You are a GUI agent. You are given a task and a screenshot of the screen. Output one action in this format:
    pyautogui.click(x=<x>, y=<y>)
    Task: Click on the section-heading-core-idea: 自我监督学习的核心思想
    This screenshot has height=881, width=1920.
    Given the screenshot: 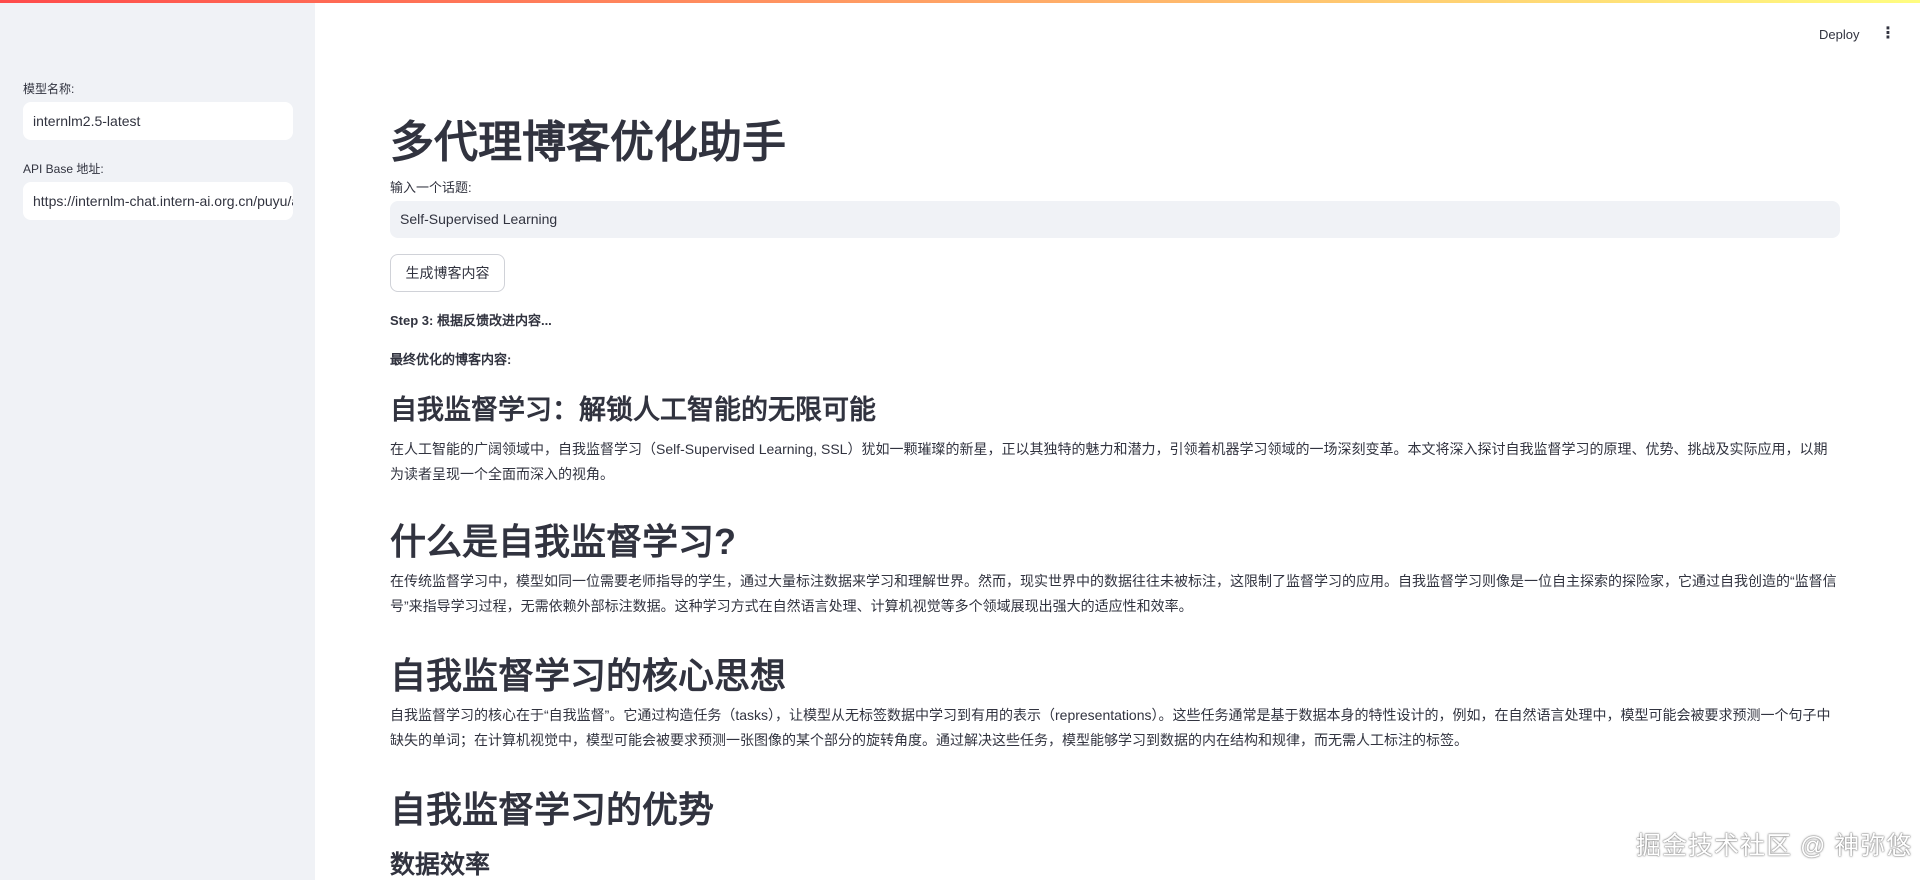 What is the action you would take?
    pyautogui.click(x=588, y=675)
    